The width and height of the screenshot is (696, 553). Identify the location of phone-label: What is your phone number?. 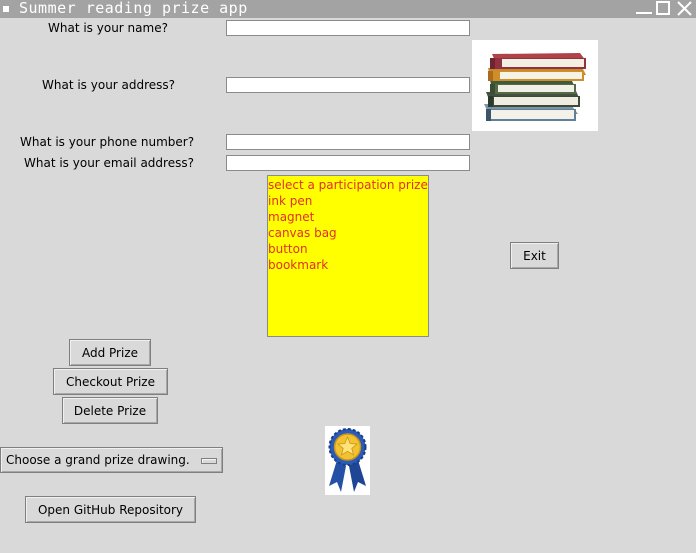
(107, 142).